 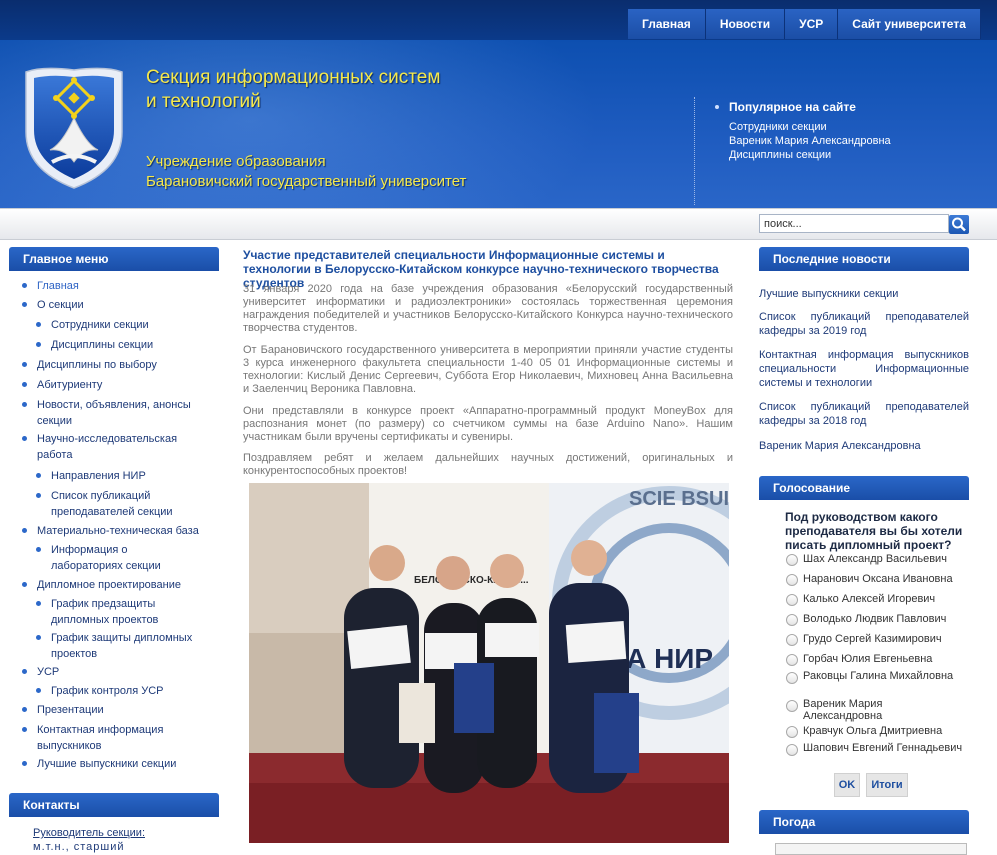 What do you see at coordinates (909, 24) in the screenshot?
I see `nav-university-site: Сайт университета` at bounding box center [909, 24].